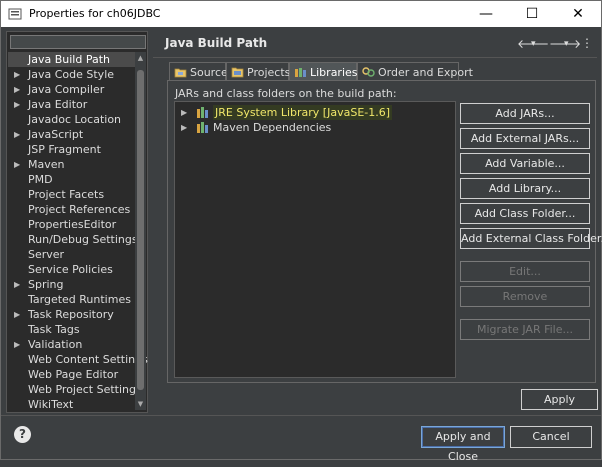  I want to click on sidebar-item: Server, so click(72, 254).